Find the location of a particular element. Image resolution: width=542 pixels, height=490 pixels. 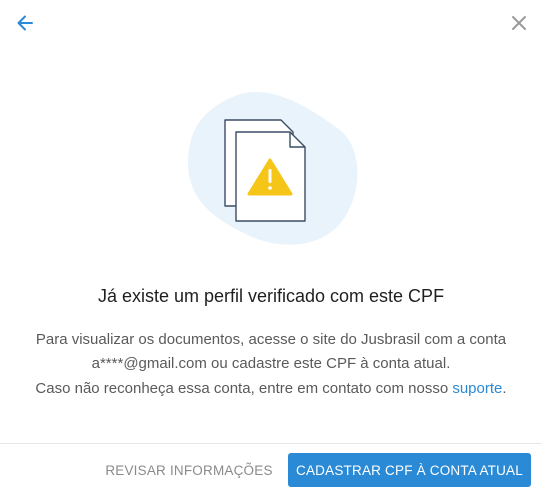

illustration is located at coordinates (272, 170).